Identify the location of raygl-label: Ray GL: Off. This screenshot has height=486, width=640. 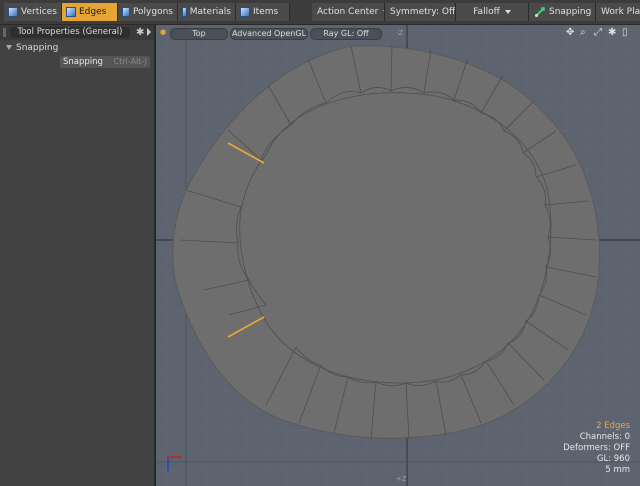
(346, 33).